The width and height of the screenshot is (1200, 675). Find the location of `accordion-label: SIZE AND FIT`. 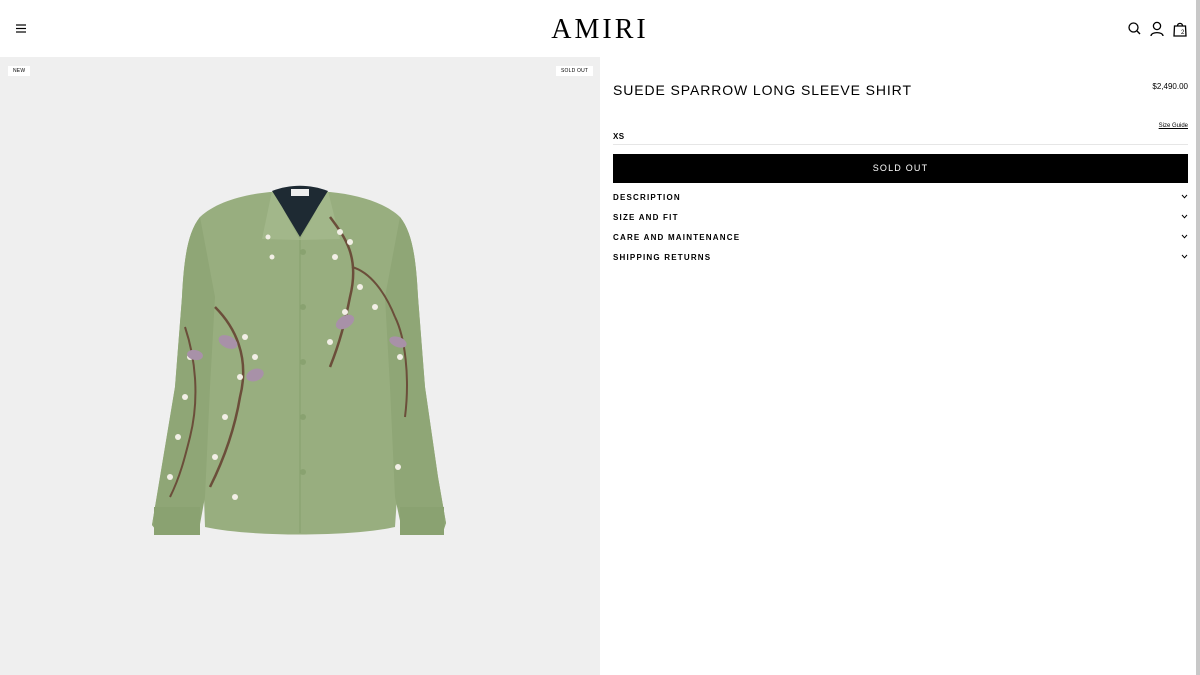

accordion-label: SIZE AND FIT is located at coordinates (646, 217).